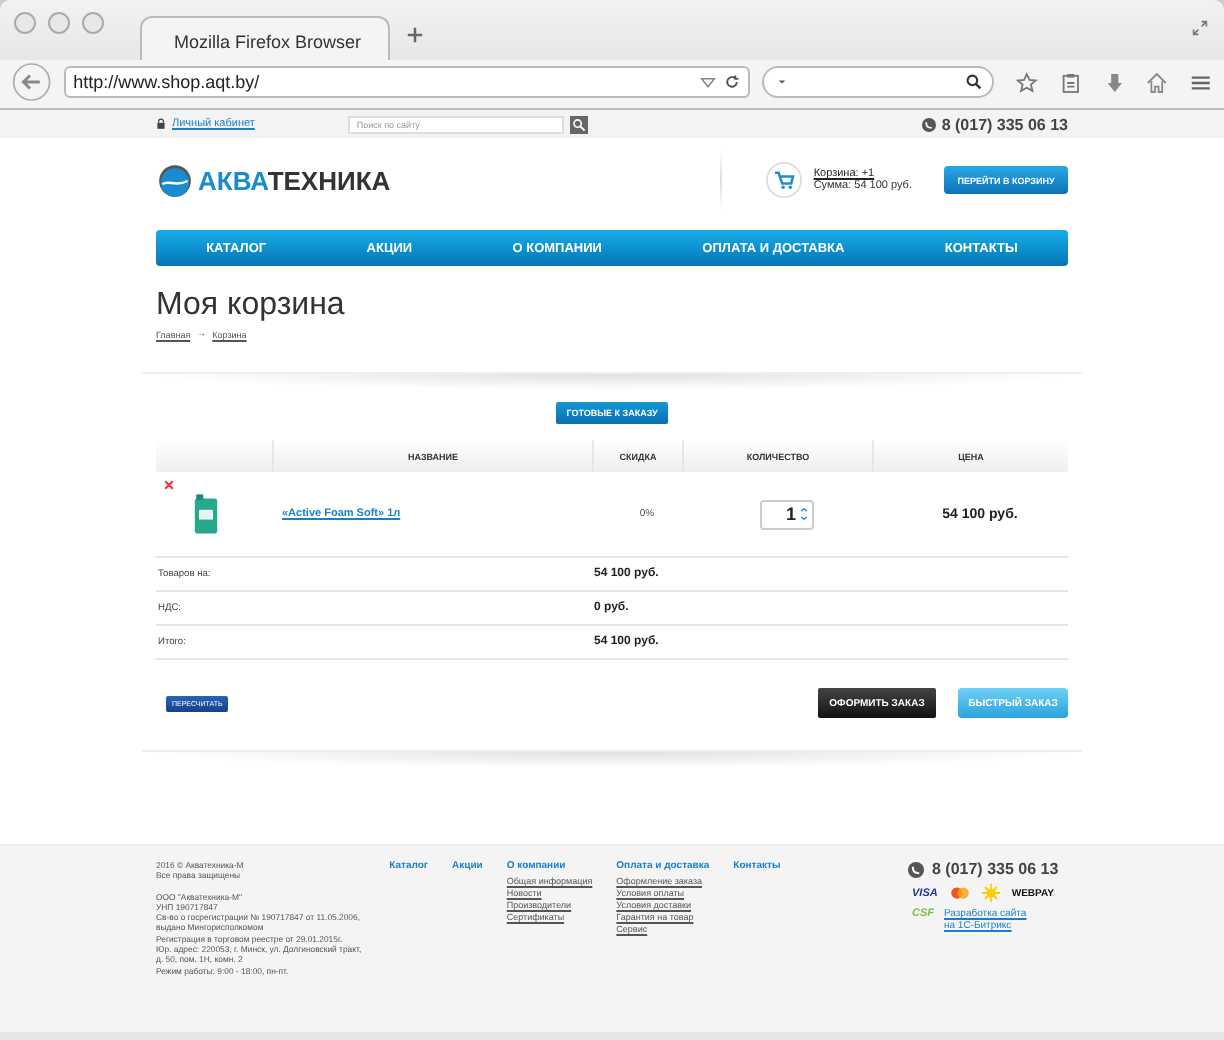 Image resolution: width=1224 pixels, height=1040 pixels. I want to click on quantity-field: 1, so click(787, 514).